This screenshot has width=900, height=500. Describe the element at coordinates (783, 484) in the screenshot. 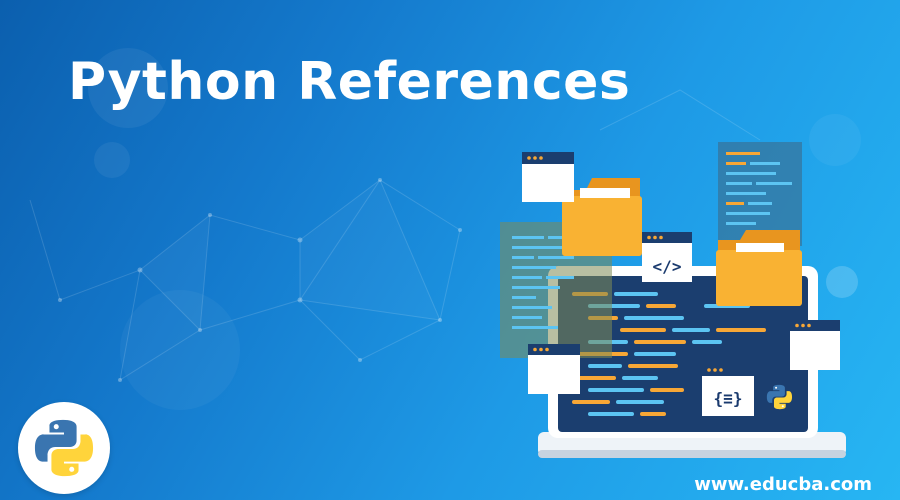

I see `website-url: www.educba.com` at that location.